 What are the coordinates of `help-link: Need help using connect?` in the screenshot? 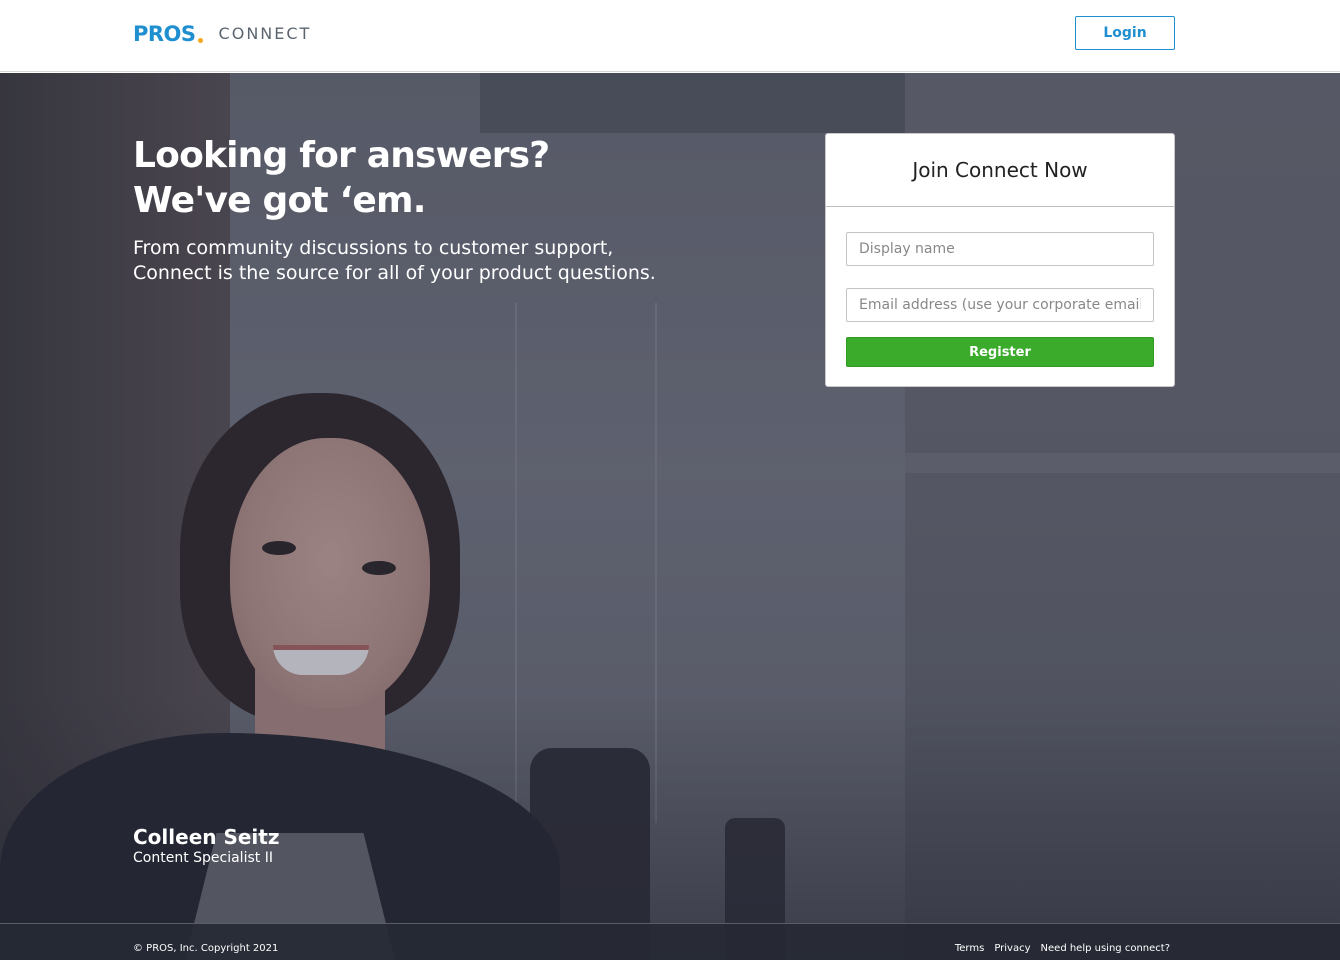 It's located at (1105, 948).